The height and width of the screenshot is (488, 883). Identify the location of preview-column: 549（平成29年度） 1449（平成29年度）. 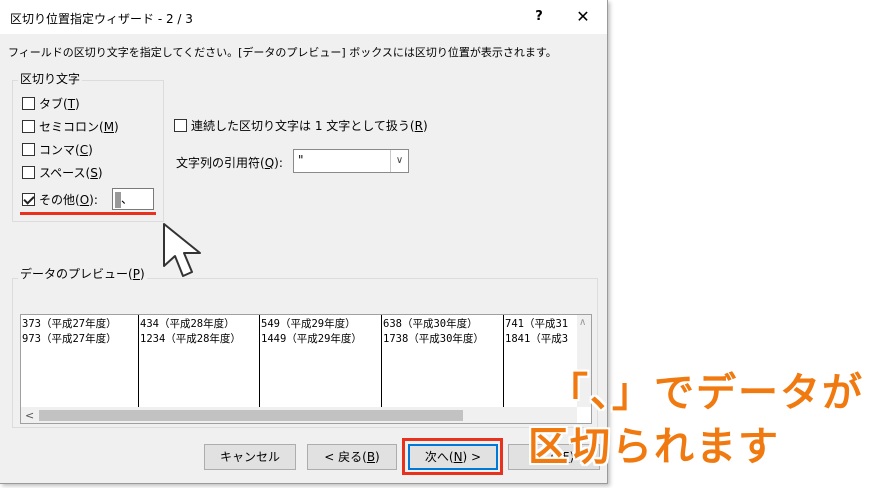
(321, 361).